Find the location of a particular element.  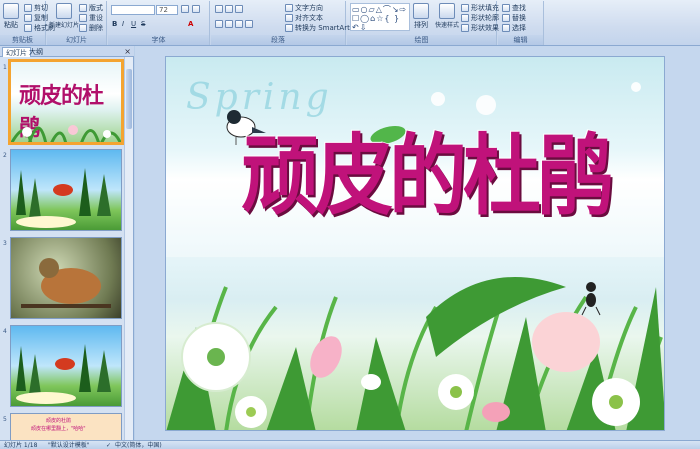

tab-outline: 大纲 is located at coordinates (36, 52).